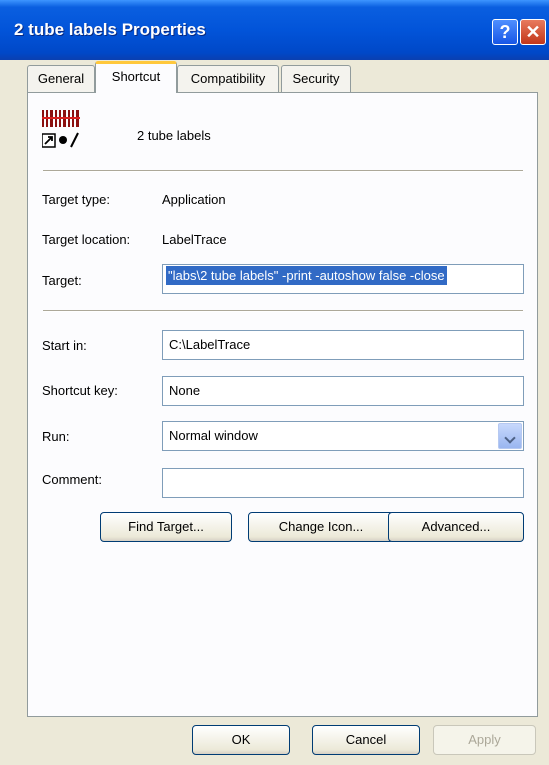  I want to click on start-in-input: C:\LabelTrace, so click(343, 345).